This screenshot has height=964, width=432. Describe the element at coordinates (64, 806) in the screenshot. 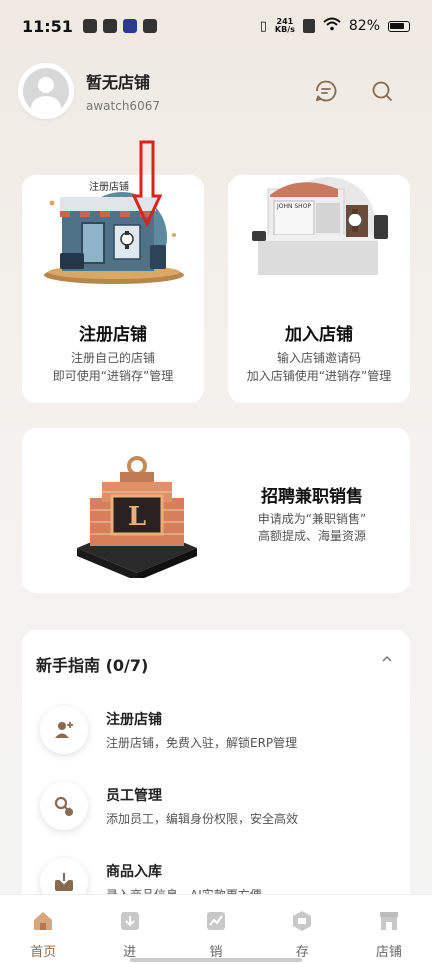

I see `staff-key-icon` at that location.